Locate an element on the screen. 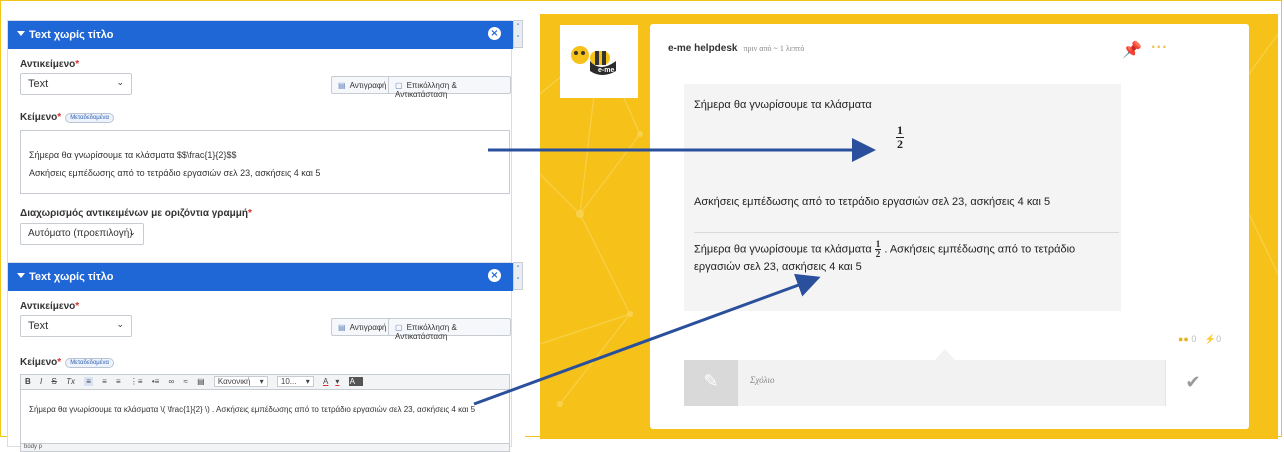  separator-line is located at coordinates (906, 232).